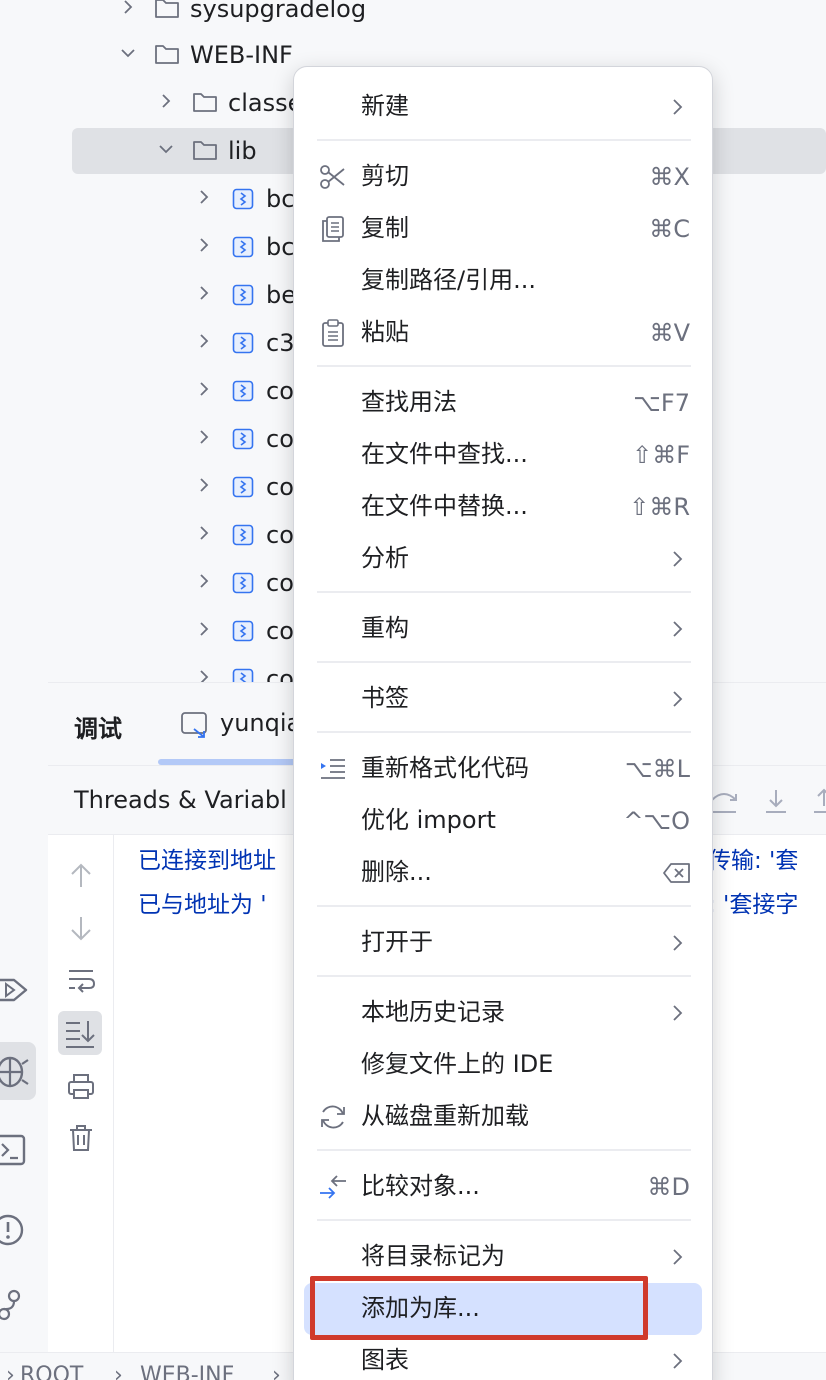 The width and height of the screenshot is (826, 1380). Describe the element at coordinates (449, 16) in the screenshot. I see `tree-row-sysupgradelog: sysupgradelog` at that location.